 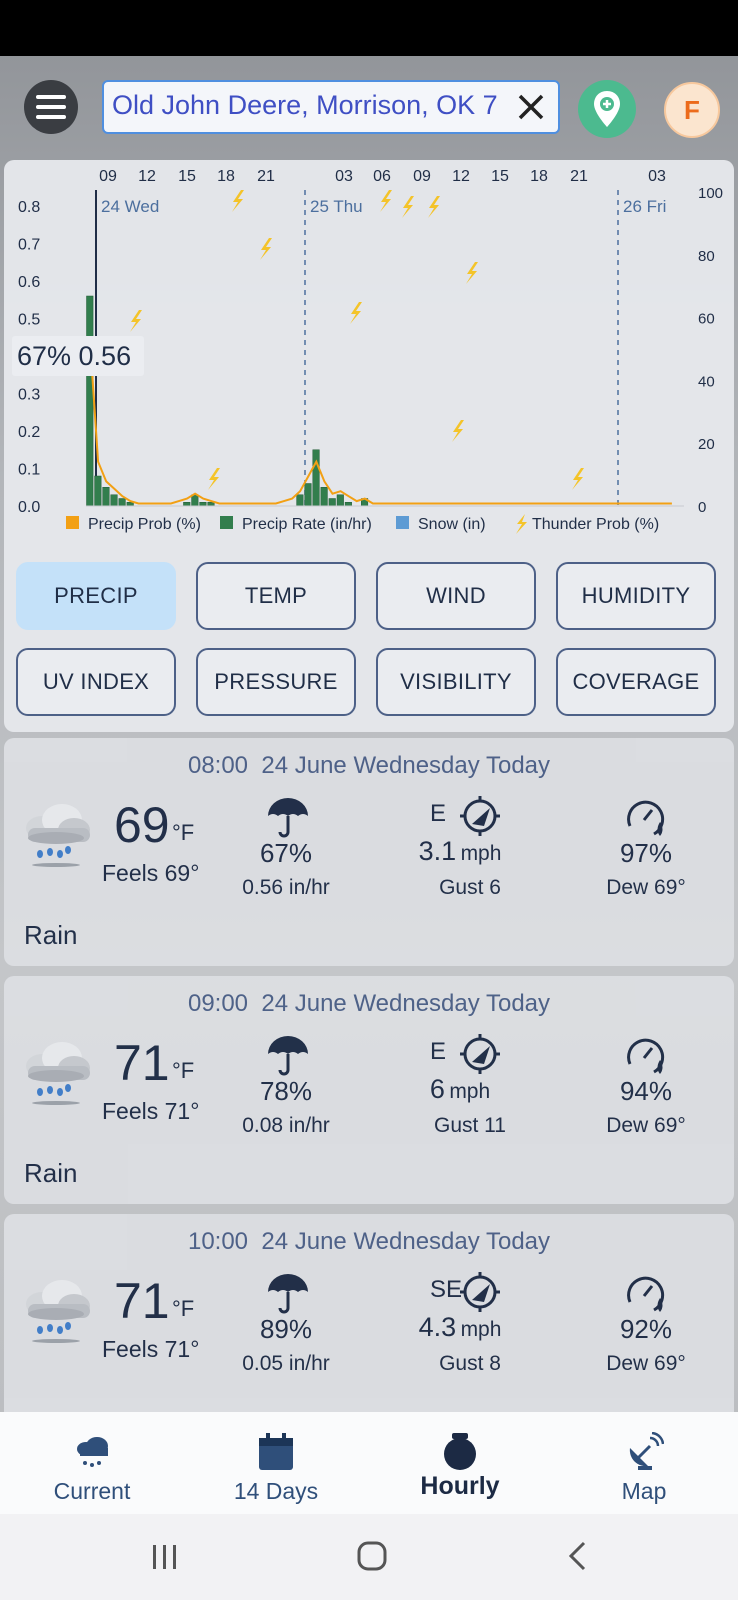 What do you see at coordinates (531, 107) in the screenshot?
I see `clear-icon` at bounding box center [531, 107].